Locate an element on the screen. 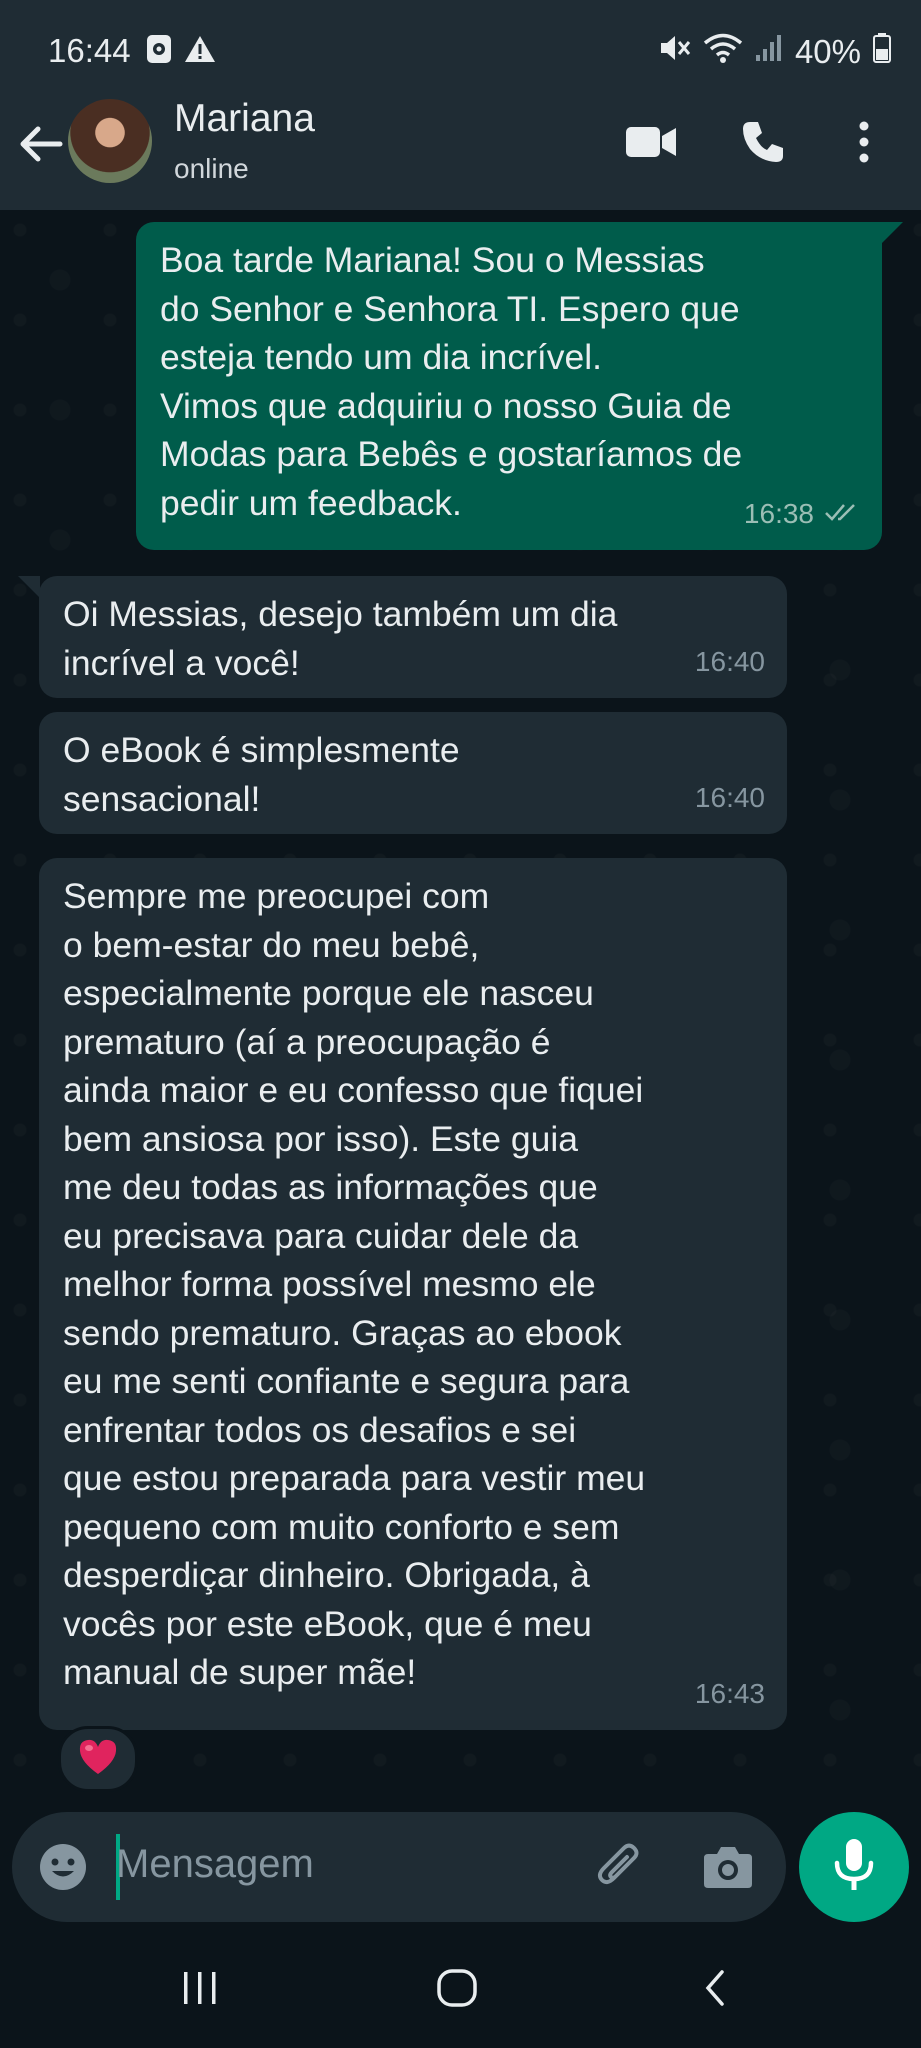  message-line: especialmente porque ele nasceu is located at coordinates (328, 993).